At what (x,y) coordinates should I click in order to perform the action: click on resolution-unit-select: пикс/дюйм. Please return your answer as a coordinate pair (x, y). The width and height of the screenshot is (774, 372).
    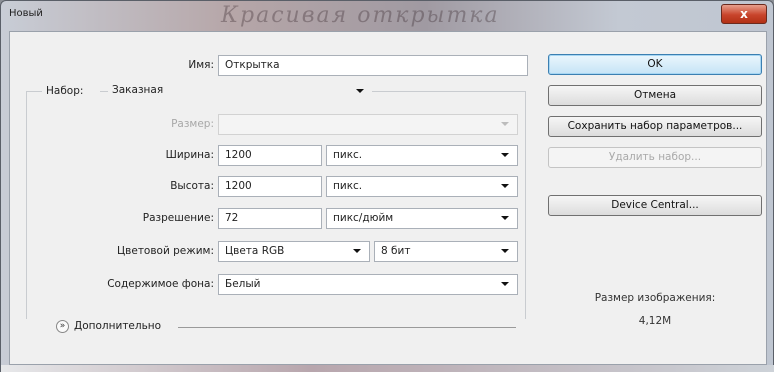
    Looking at the image, I should click on (422, 218).